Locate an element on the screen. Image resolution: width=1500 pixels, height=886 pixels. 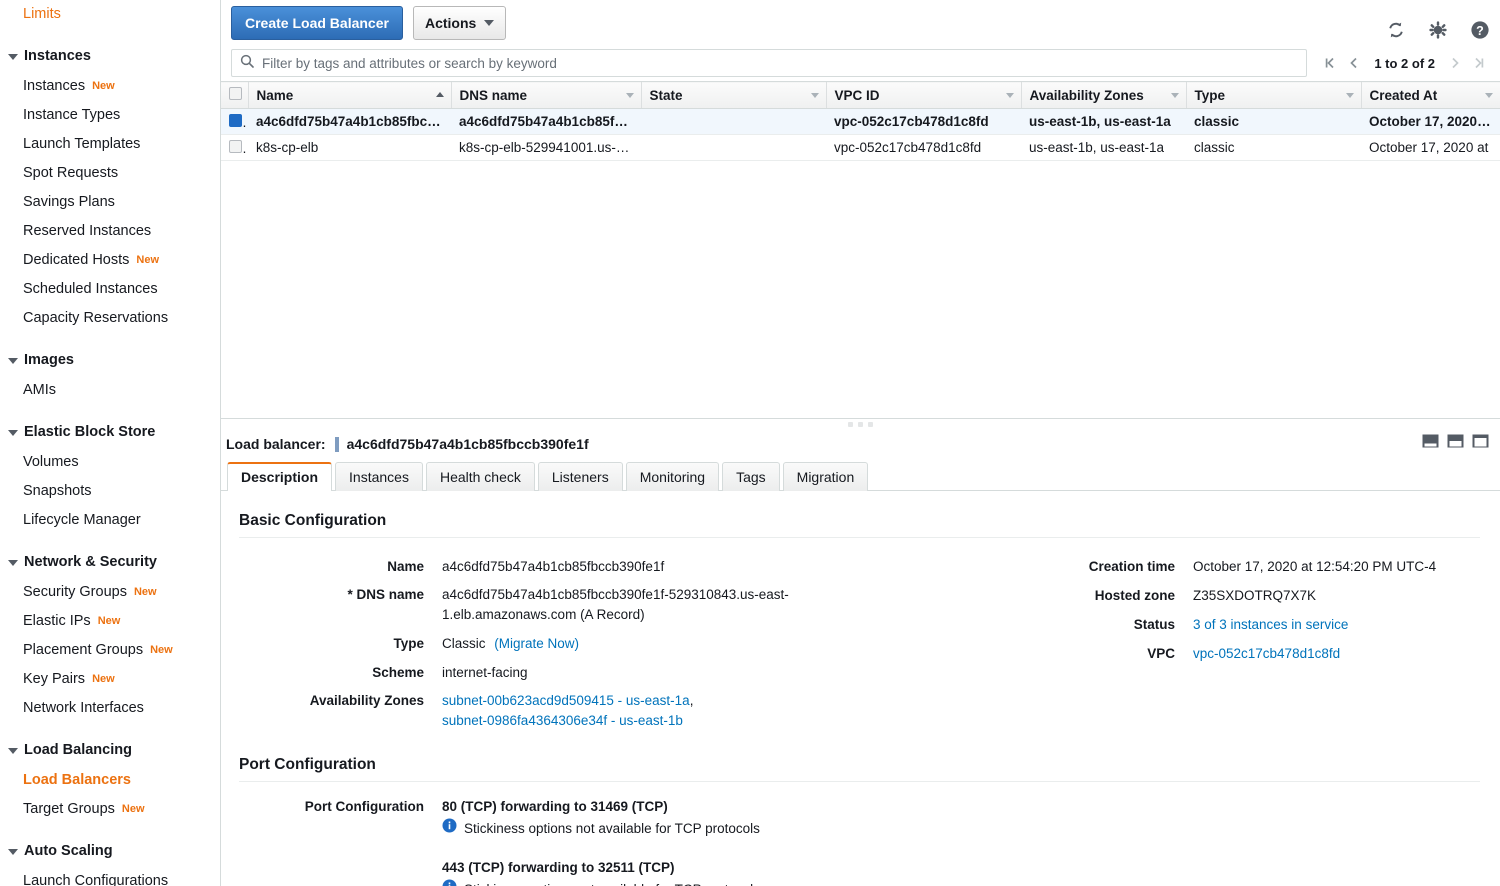
subnet-link-2: subnet-0986fa4364306e34f - us-east-1b is located at coordinates (562, 720).